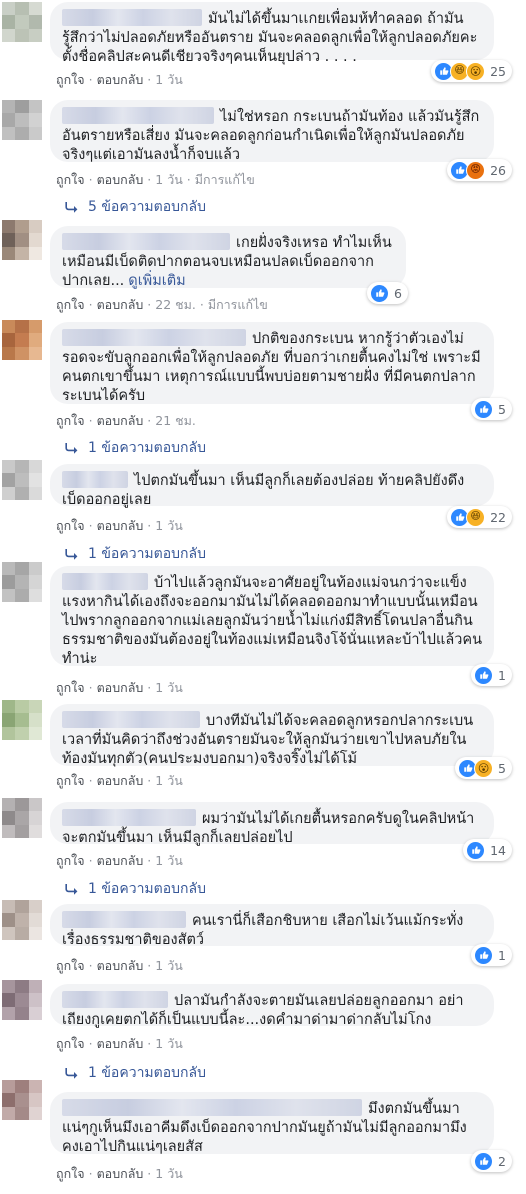  I want to click on reaction-summary: 😮 5, so click(483, 768).